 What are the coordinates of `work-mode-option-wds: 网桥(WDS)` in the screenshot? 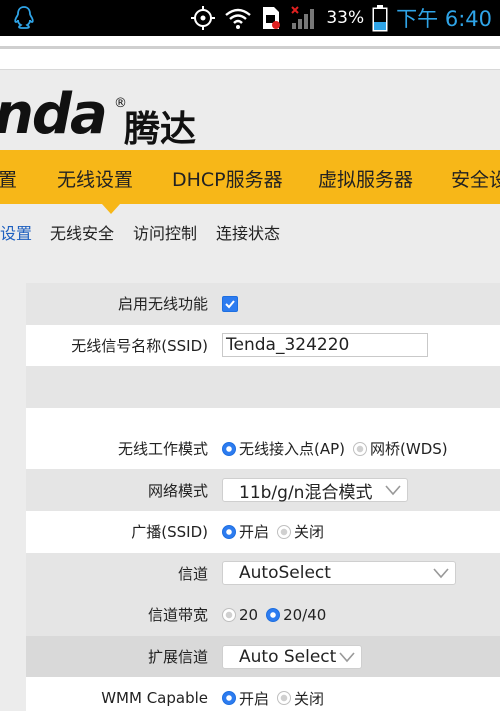 It's located at (400, 448).